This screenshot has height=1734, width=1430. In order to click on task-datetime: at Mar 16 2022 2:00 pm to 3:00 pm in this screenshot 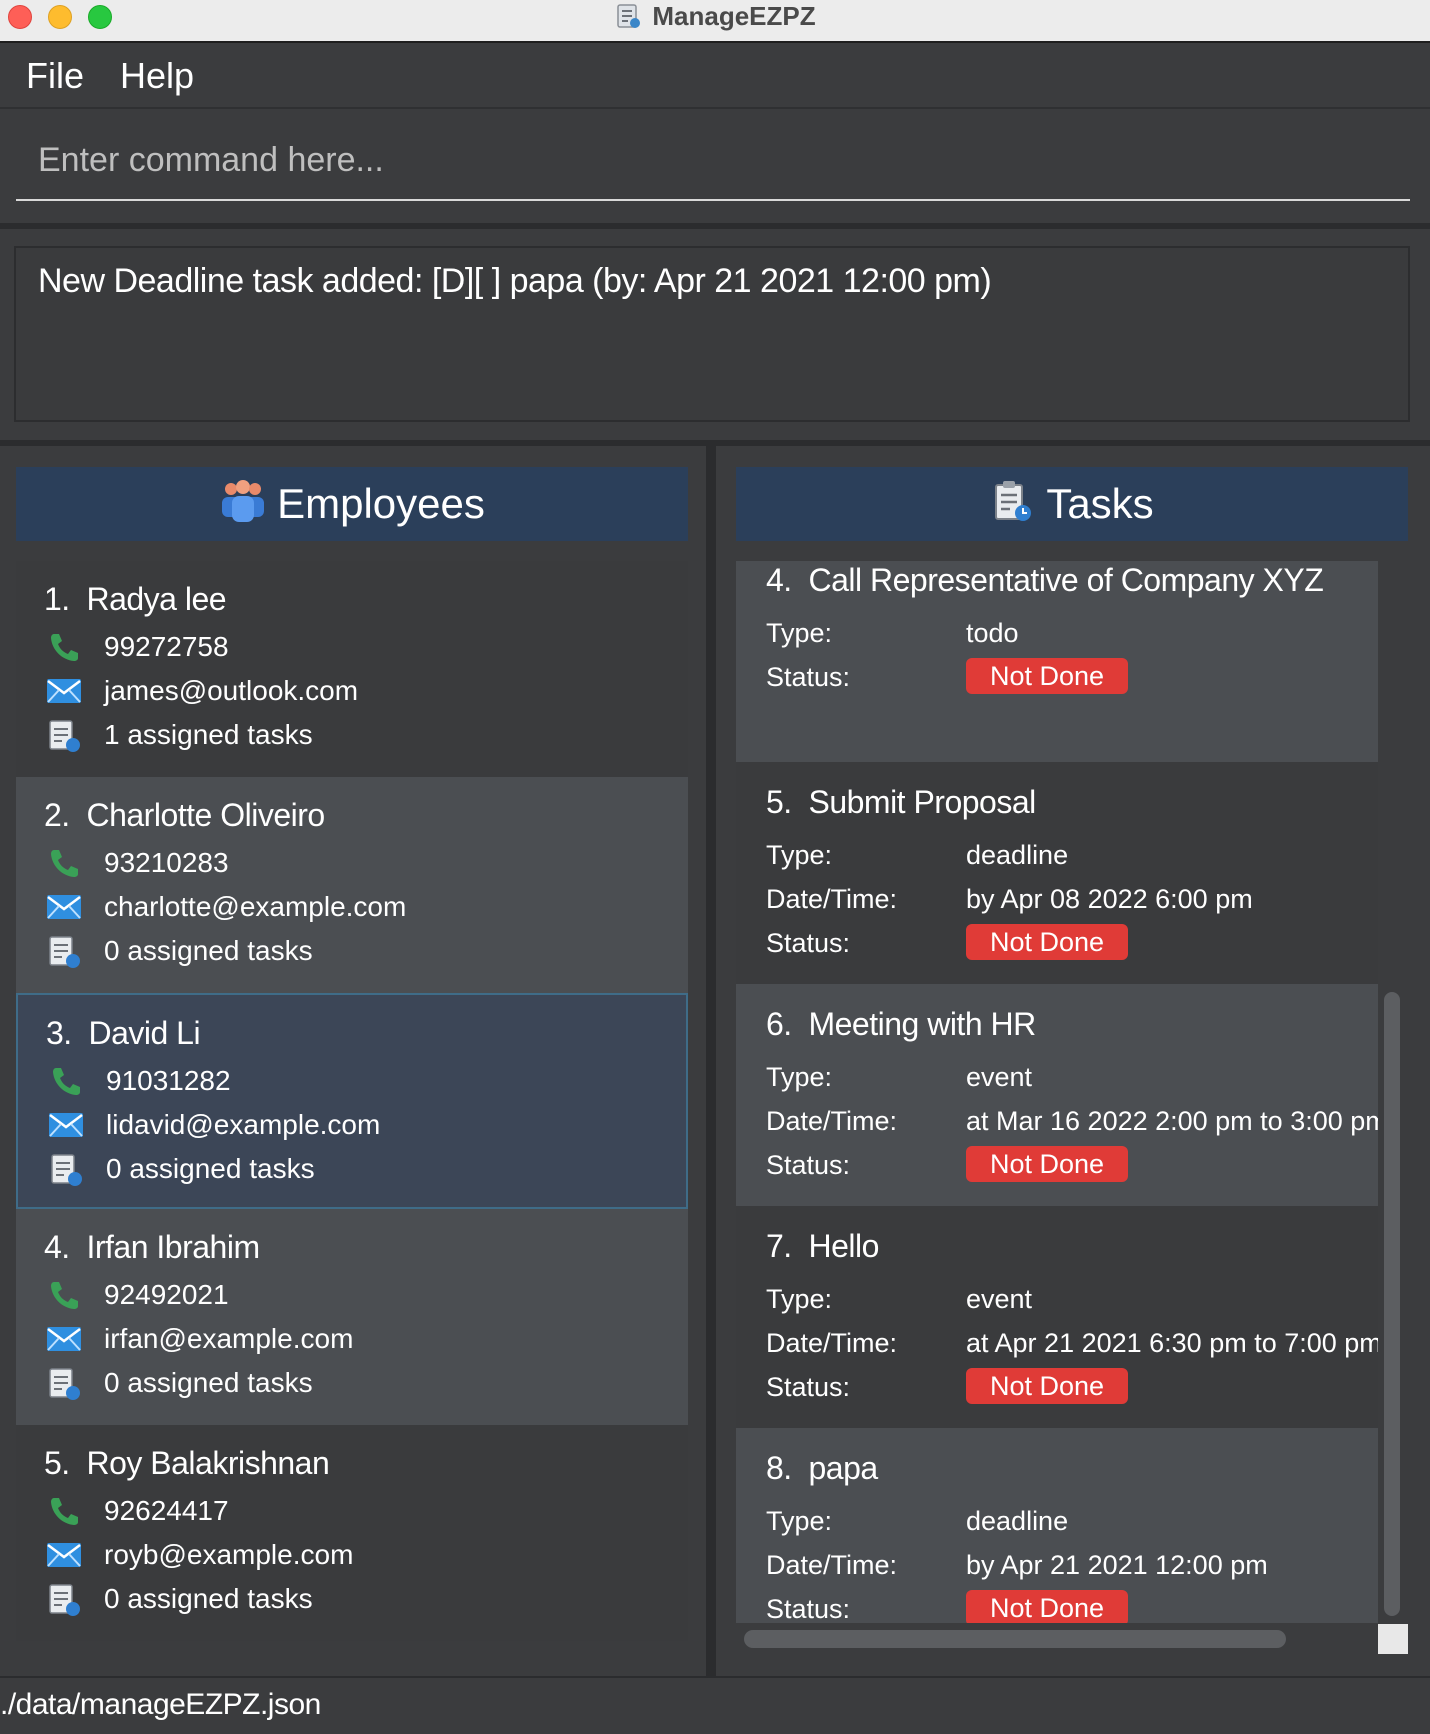, I will do `click(1172, 1121)`.